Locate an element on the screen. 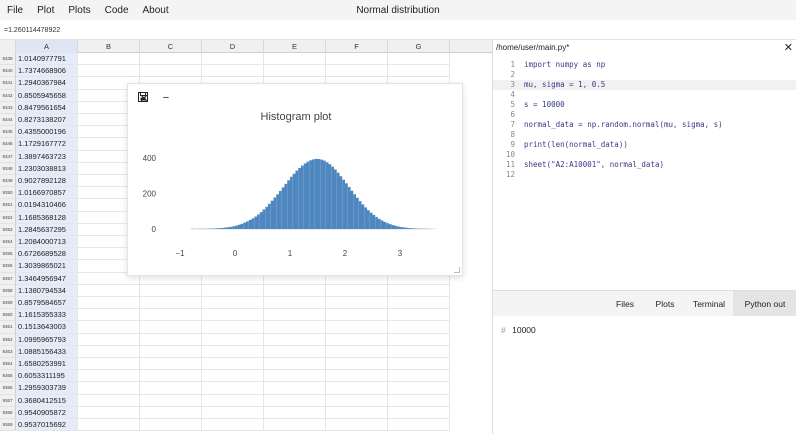 The height and width of the screenshot is (434, 796). cell-a: 0.4355000196 is located at coordinates (47, 132).